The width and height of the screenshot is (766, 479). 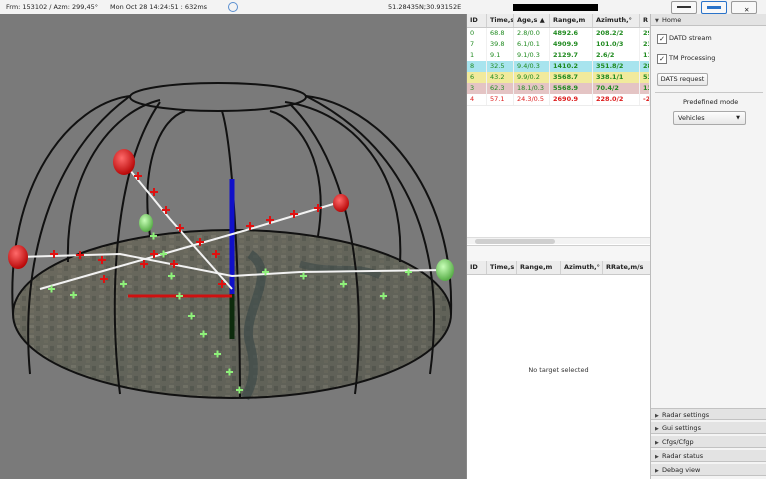 I want to click on radar-status-section: ▶ Radar status, so click(x=708, y=456).